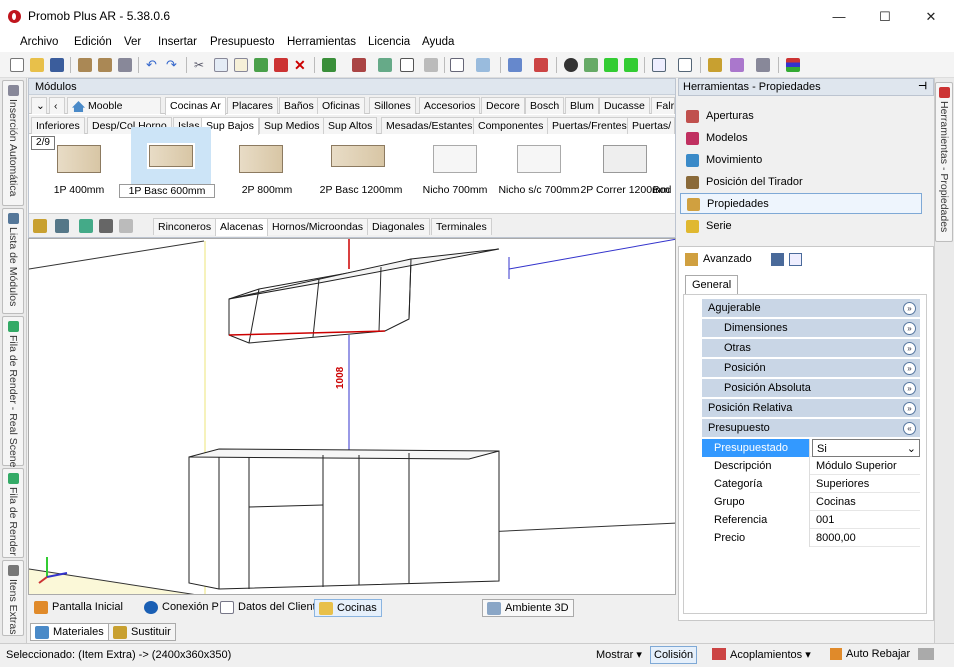  I want to click on tab-accesorios: Accesorios, so click(450, 105).